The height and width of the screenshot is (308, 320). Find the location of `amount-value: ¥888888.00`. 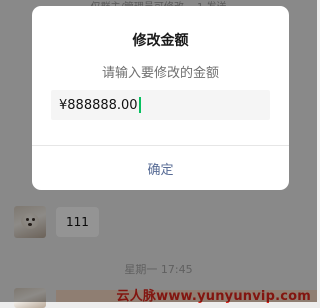

amount-value: ¥888888.00 is located at coordinates (98, 105).